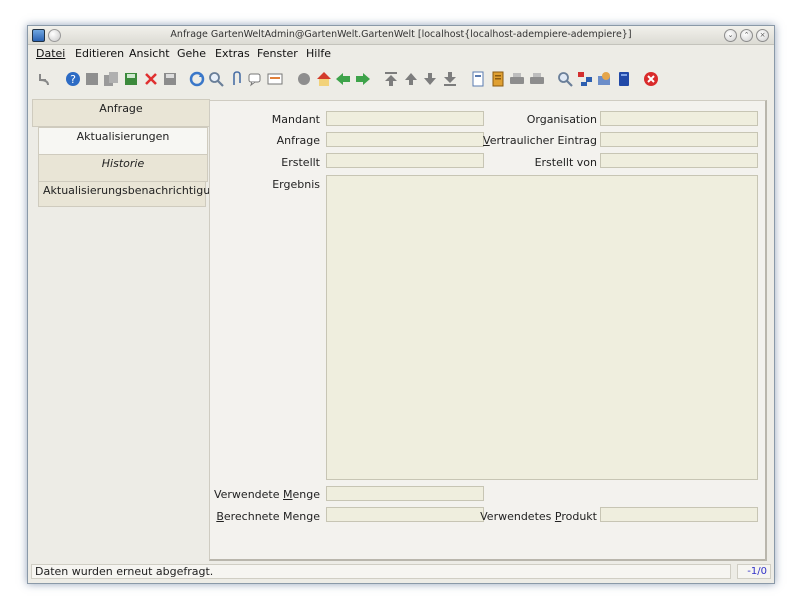 This screenshot has width=800, height=610. Describe the element at coordinates (405, 493) in the screenshot. I see `verwendete-menge-field` at that location.